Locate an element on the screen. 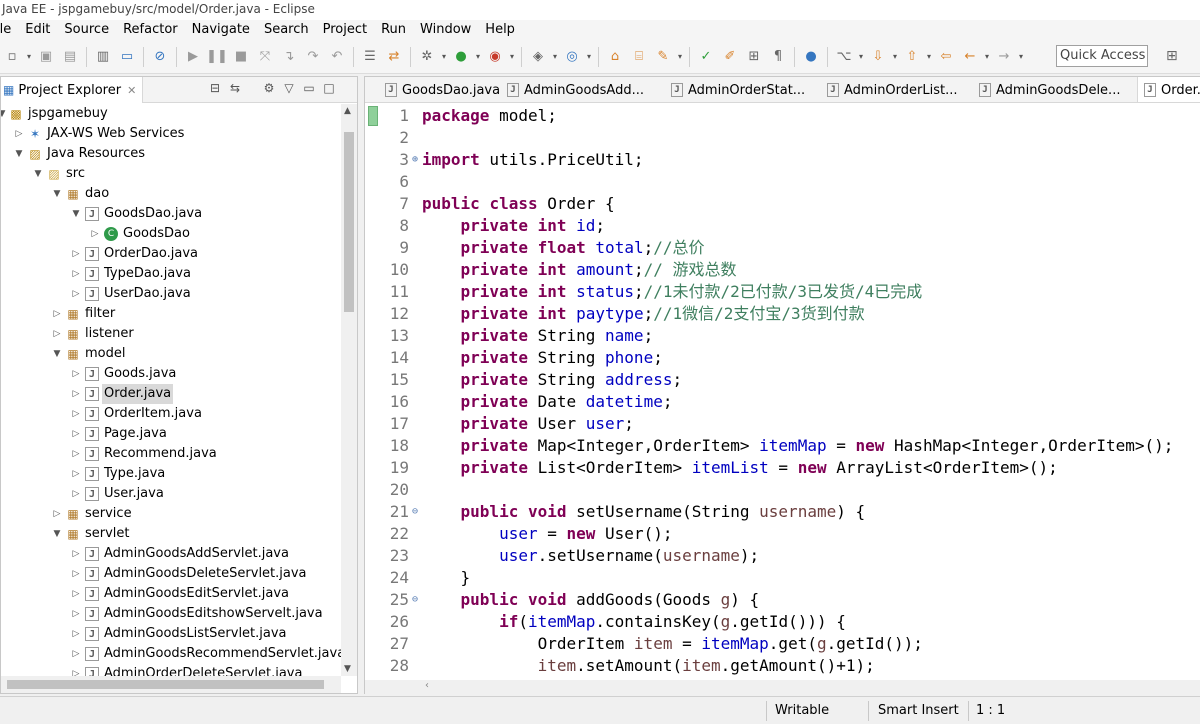 This screenshot has width=1200, height=724. open-console-icon: ▥ is located at coordinates (103, 57).